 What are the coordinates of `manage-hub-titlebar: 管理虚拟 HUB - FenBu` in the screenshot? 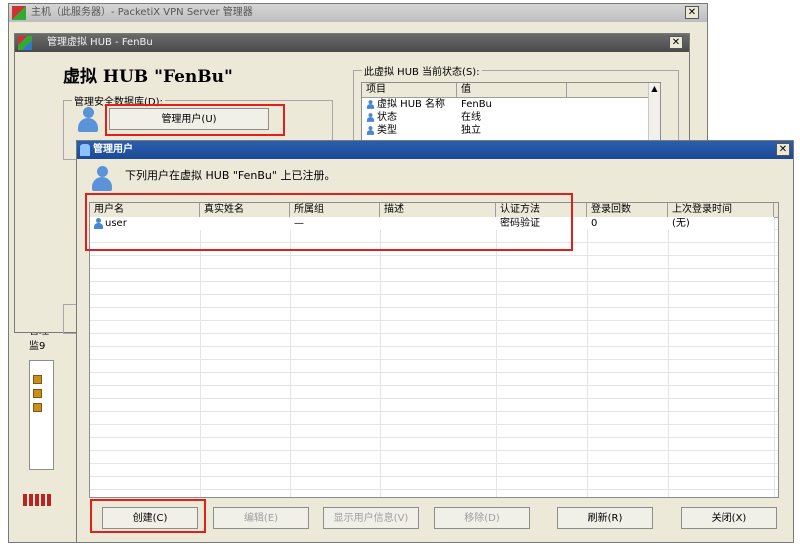 It's located at (352, 43).